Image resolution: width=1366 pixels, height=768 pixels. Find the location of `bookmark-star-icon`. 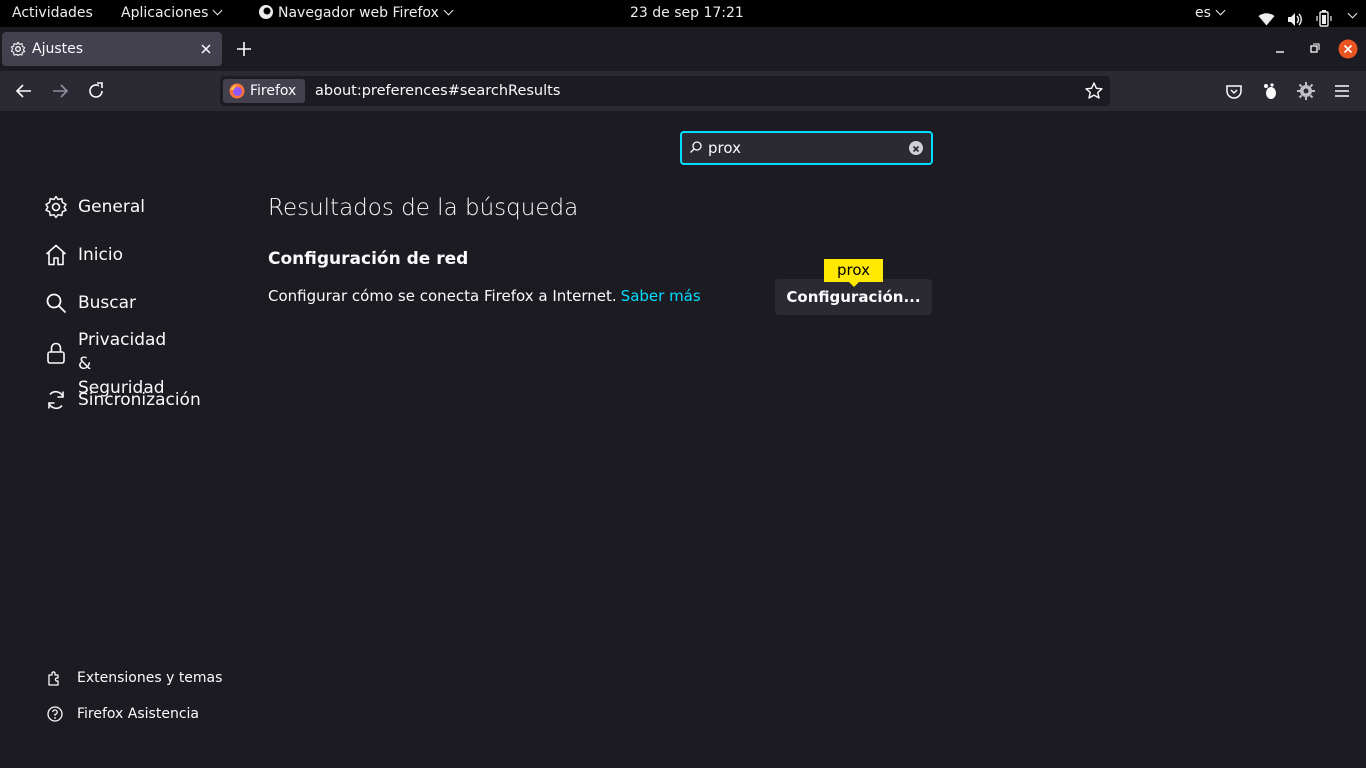

bookmark-star-icon is located at coordinates (1094, 91).